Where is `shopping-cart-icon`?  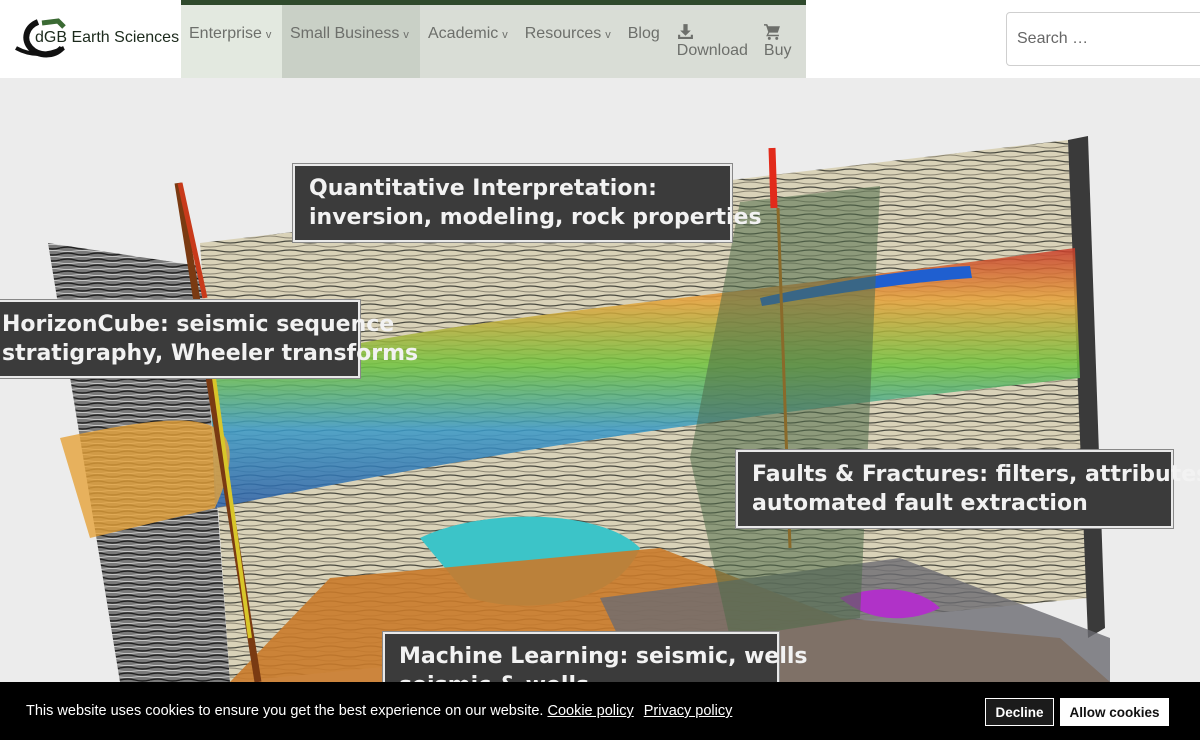 shopping-cart-icon is located at coordinates (771, 32).